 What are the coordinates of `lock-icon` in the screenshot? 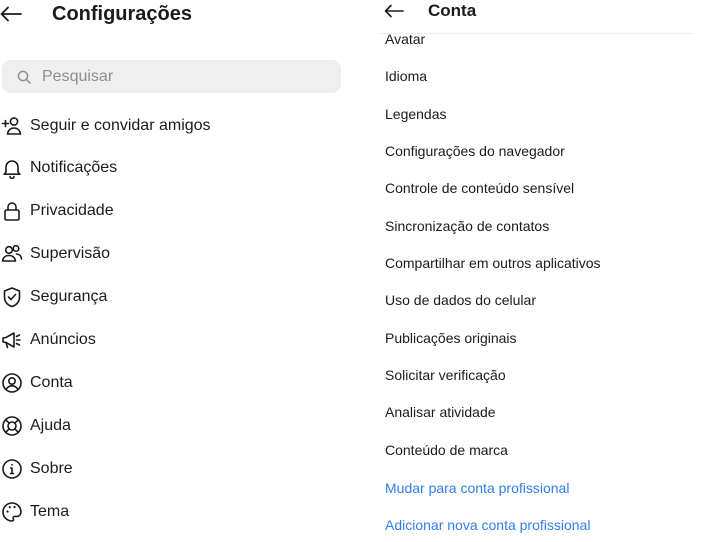 It's located at (12, 211).